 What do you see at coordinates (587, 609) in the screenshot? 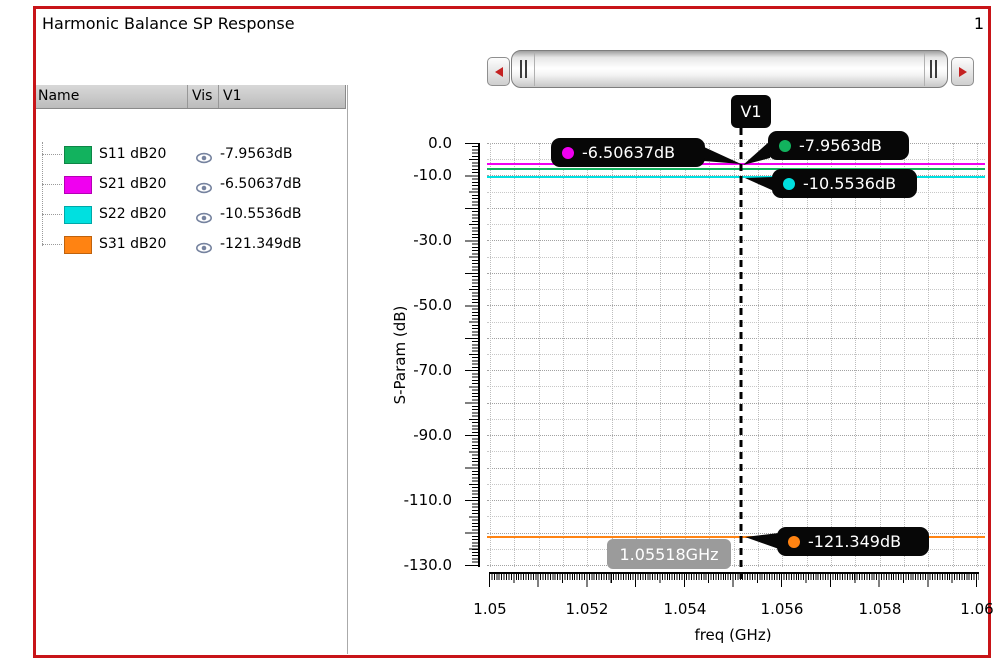
I see `x-tick-label: 1.052` at bounding box center [587, 609].